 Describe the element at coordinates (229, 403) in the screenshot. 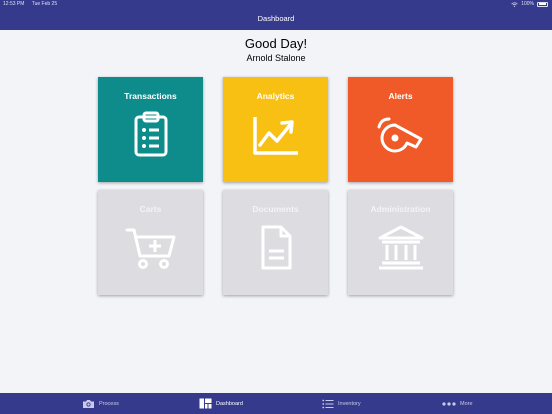

I see `tab-label: Dashboard` at that location.